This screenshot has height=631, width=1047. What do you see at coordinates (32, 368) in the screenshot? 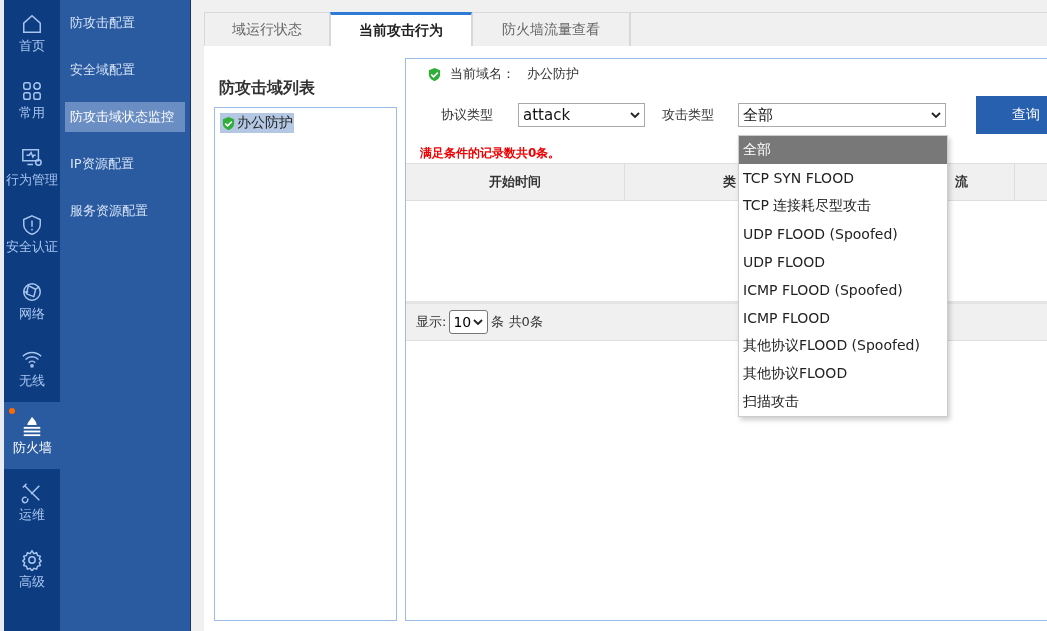
I see `nav-rail-item: 无线` at bounding box center [32, 368].